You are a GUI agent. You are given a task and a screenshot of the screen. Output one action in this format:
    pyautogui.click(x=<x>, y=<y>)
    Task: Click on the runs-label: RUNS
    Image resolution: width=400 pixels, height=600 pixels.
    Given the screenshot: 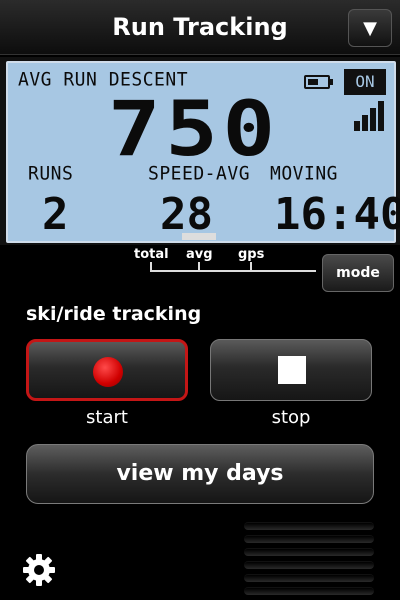 What is the action you would take?
    pyautogui.click(x=51, y=173)
    